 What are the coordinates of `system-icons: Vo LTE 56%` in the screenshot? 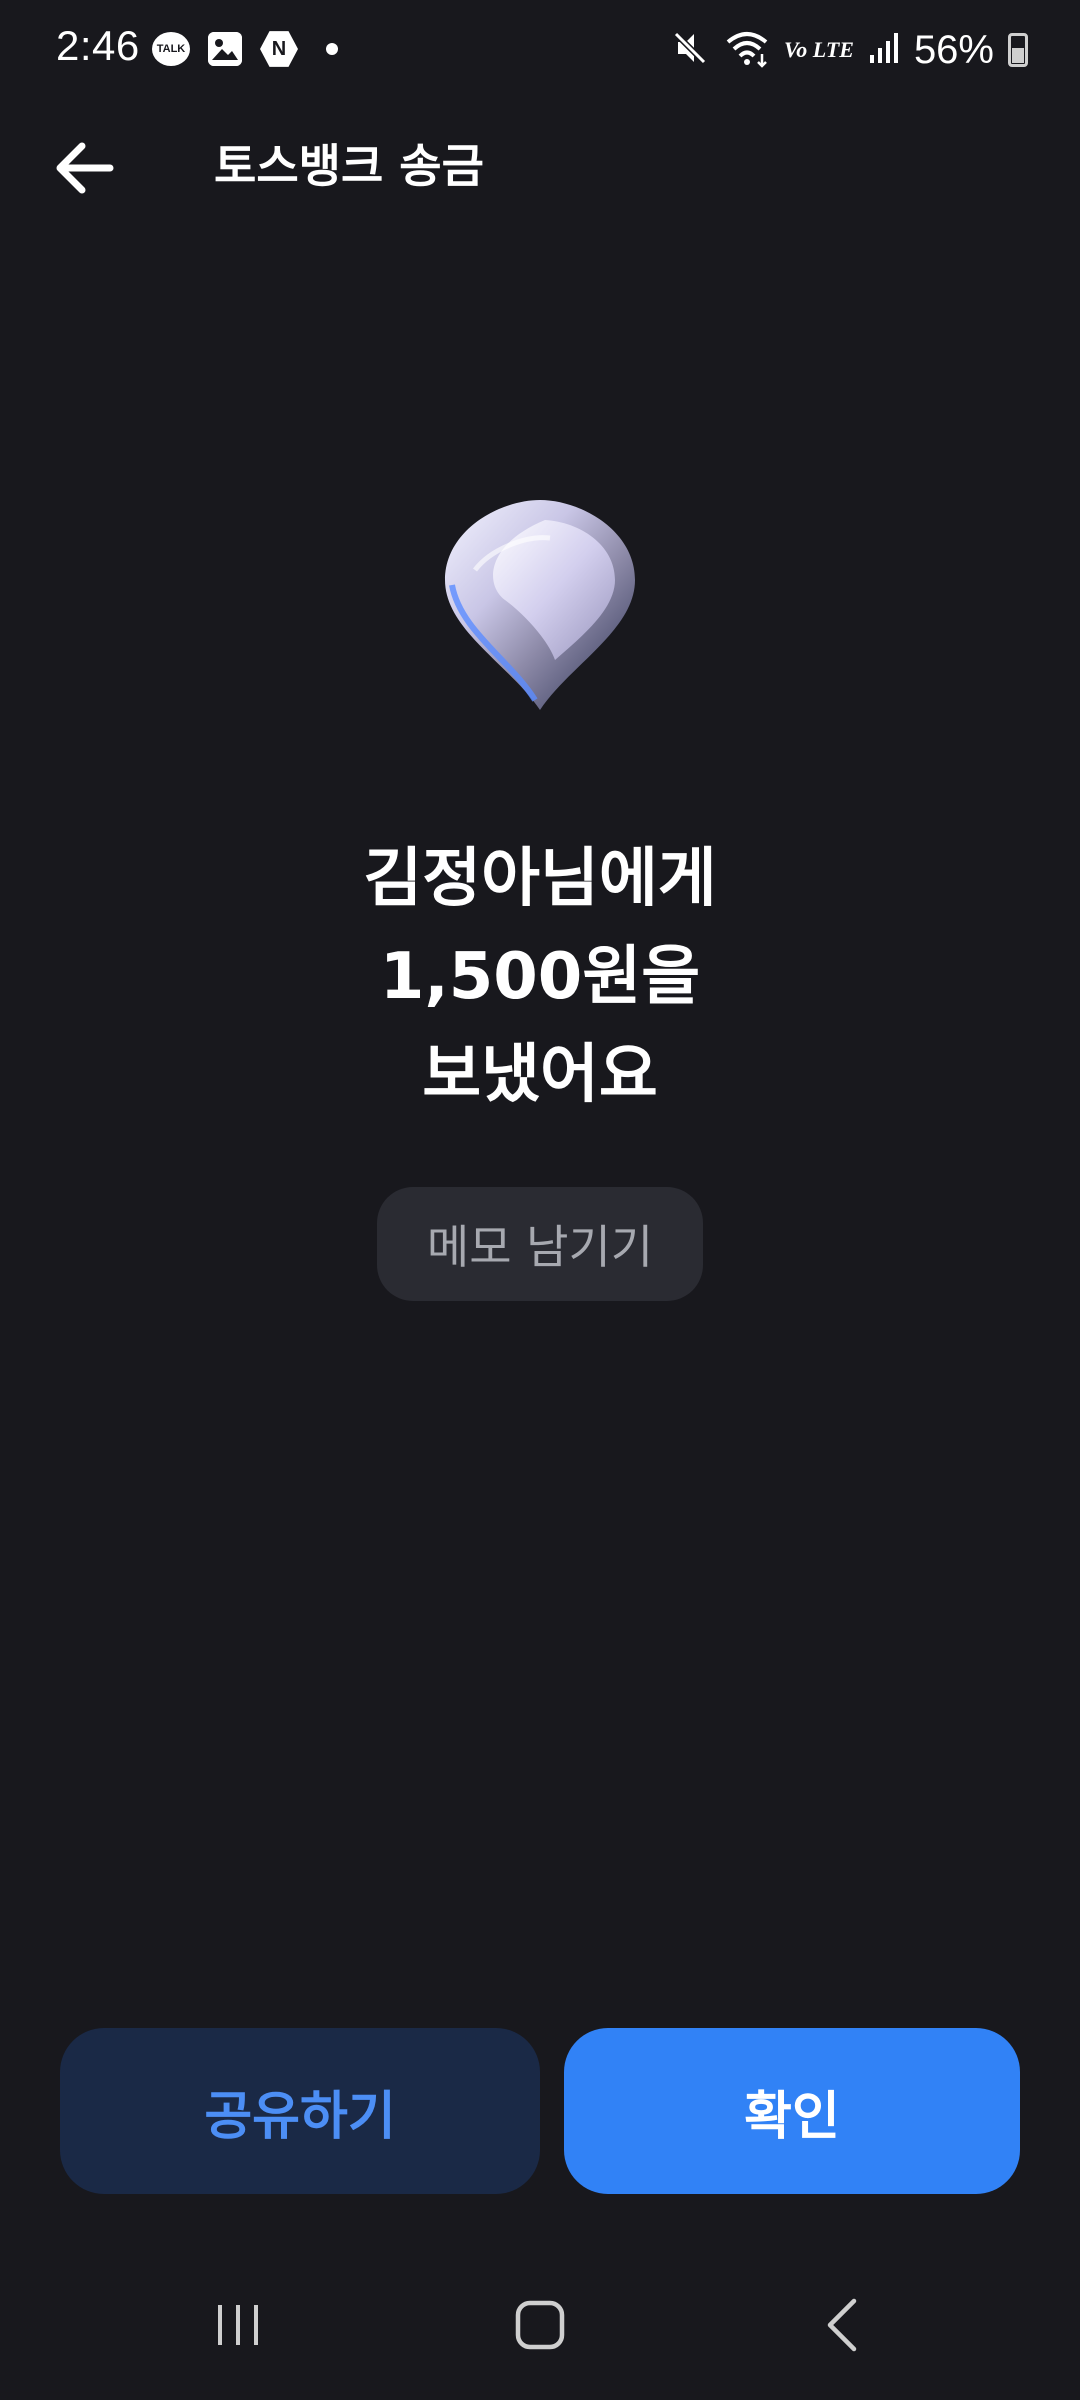 It's located at (849, 50).